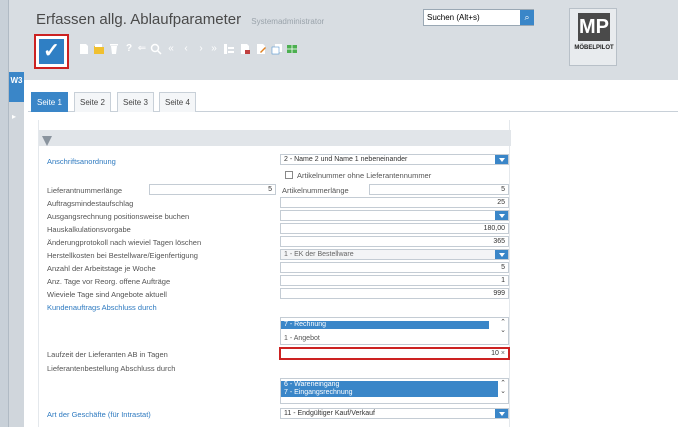 The width and height of the screenshot is (678, 427). Describe the element at coordinates (212, 189) in the screenshot. I see `lieferantennr-field: 5` at that location.